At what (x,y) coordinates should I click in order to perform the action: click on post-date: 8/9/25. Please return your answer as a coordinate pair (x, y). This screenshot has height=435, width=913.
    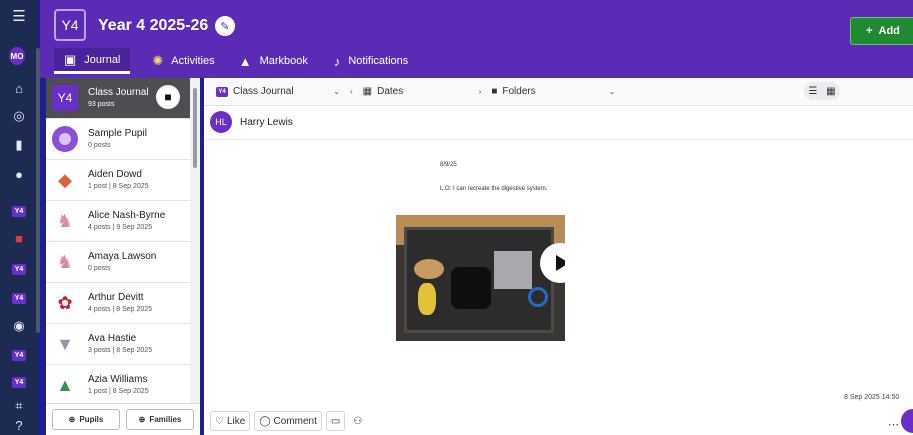
    Looking at the image, I should click on (448, 165).